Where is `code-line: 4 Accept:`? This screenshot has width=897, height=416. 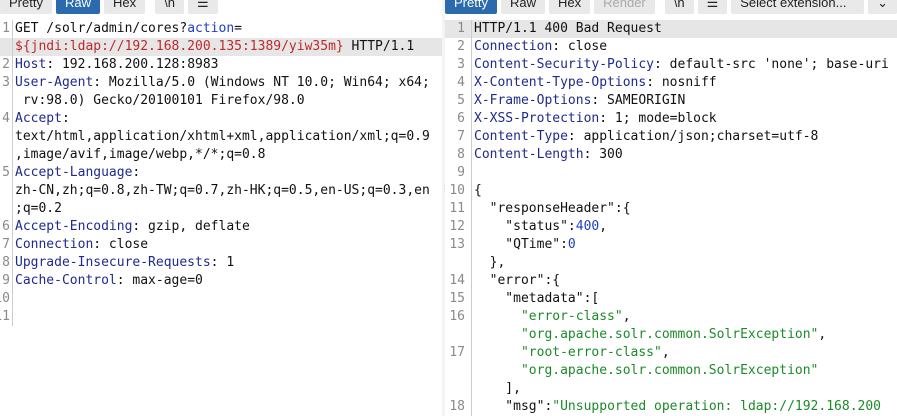
code-line: 4 Accept: is located at coordinates (221, 119).